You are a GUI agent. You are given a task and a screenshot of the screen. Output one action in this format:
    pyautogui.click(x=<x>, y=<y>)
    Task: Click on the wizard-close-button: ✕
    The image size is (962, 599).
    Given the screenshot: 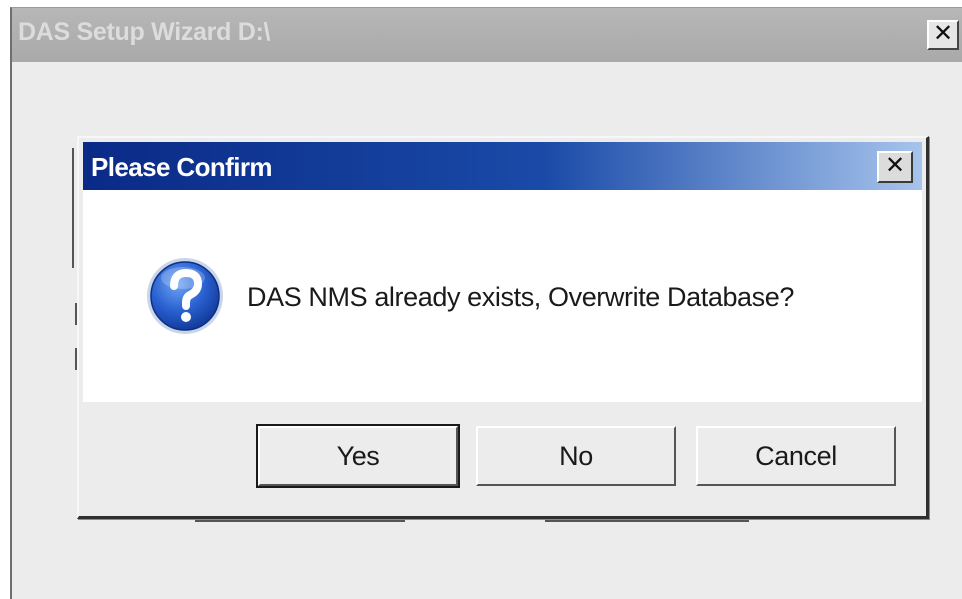 What is the action you would take?
    pyautogui.click(x=943, y=35)
    